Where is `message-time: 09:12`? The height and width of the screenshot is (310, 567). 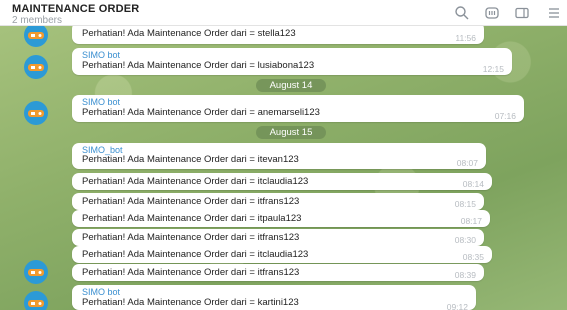
message-time: 09:12 is located at coordinates (457, 306).